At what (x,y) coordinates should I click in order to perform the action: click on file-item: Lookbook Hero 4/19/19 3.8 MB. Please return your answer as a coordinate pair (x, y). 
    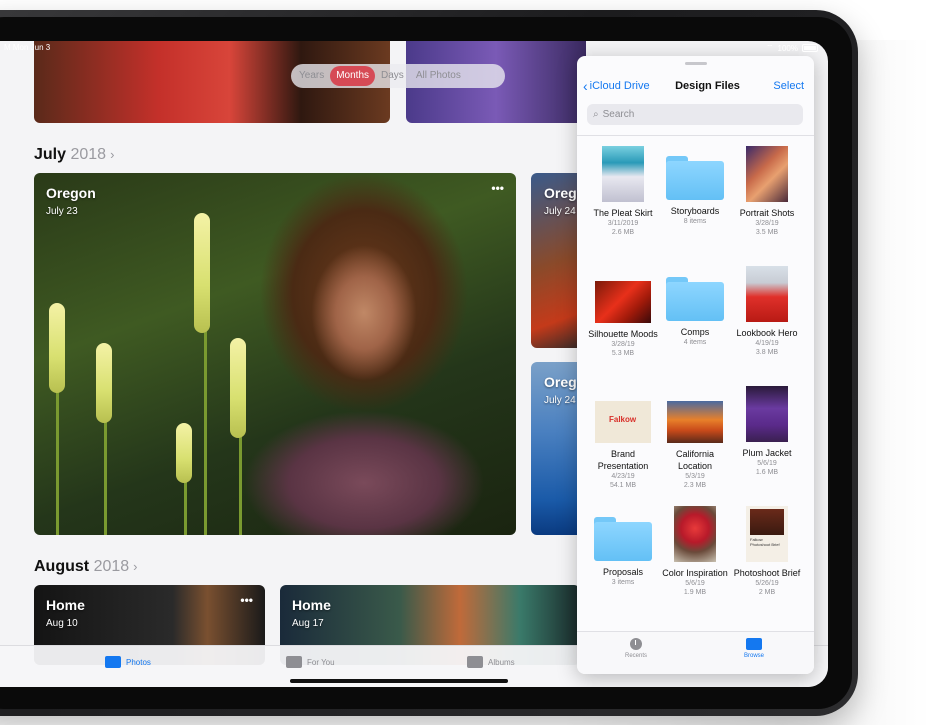
    Looking at the image, I should click on (767, 311).